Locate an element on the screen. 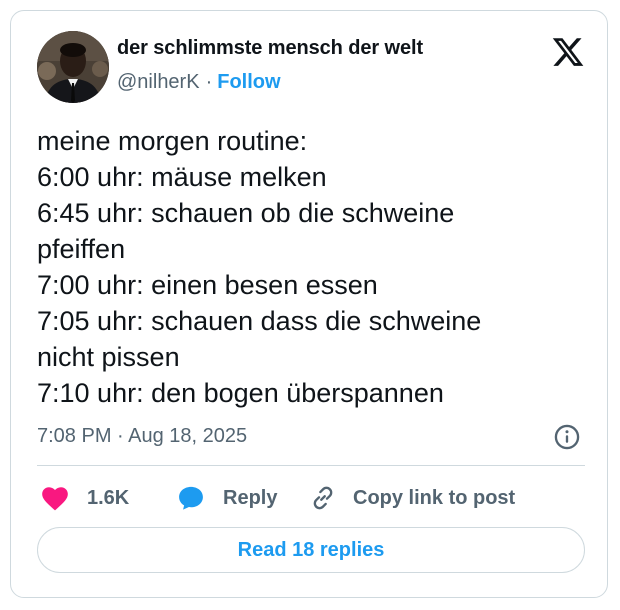  copy-link-button: Copy link to post is located at coordinates (412, 498).